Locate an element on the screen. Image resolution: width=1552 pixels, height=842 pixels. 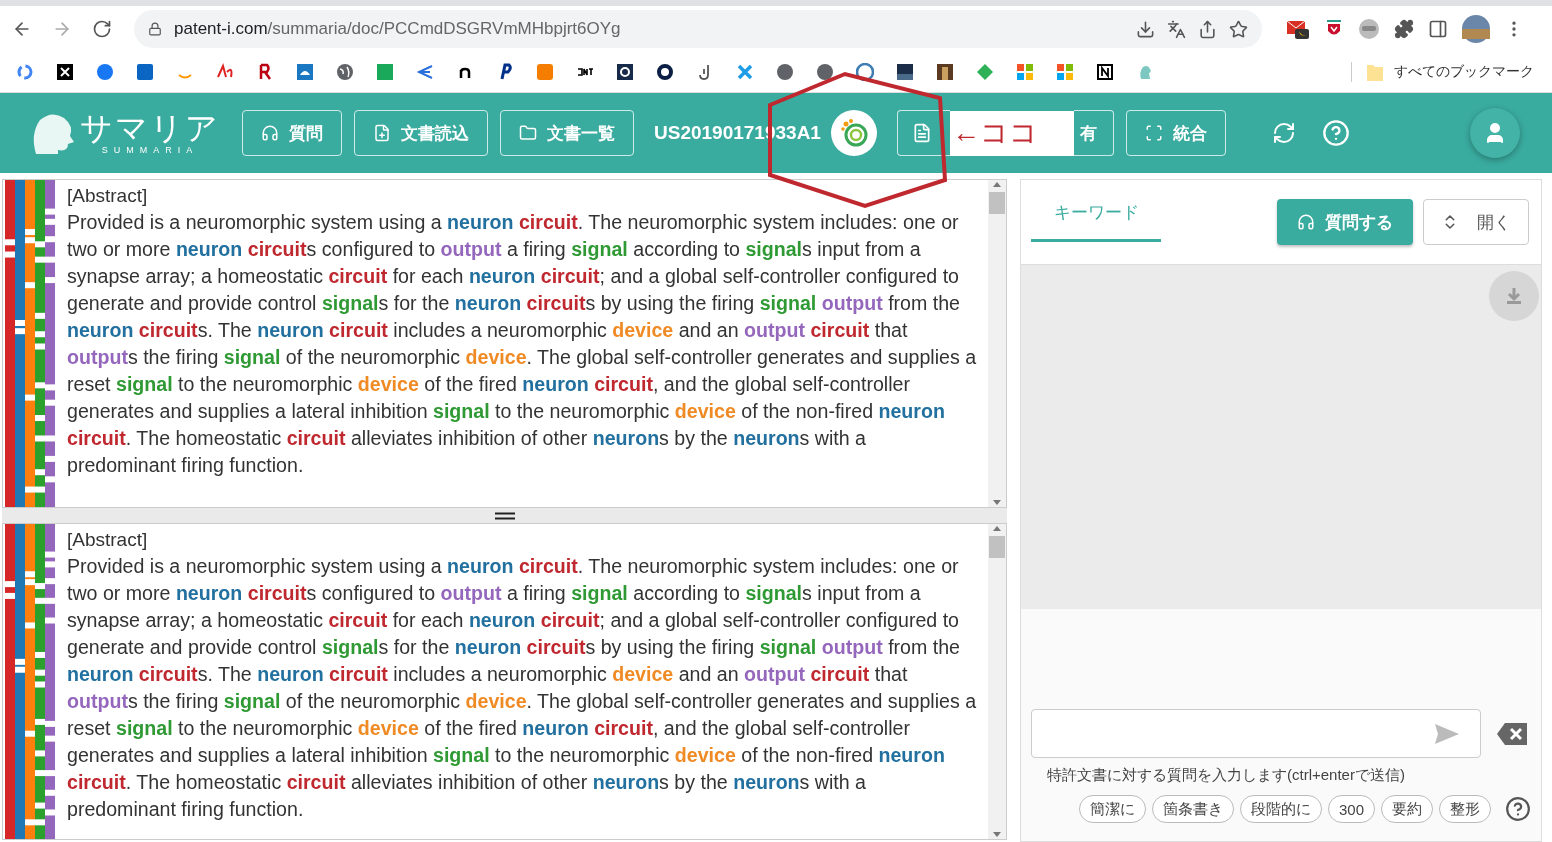
preset-chip: 簡潔に is located at coordinates (1112, 809).